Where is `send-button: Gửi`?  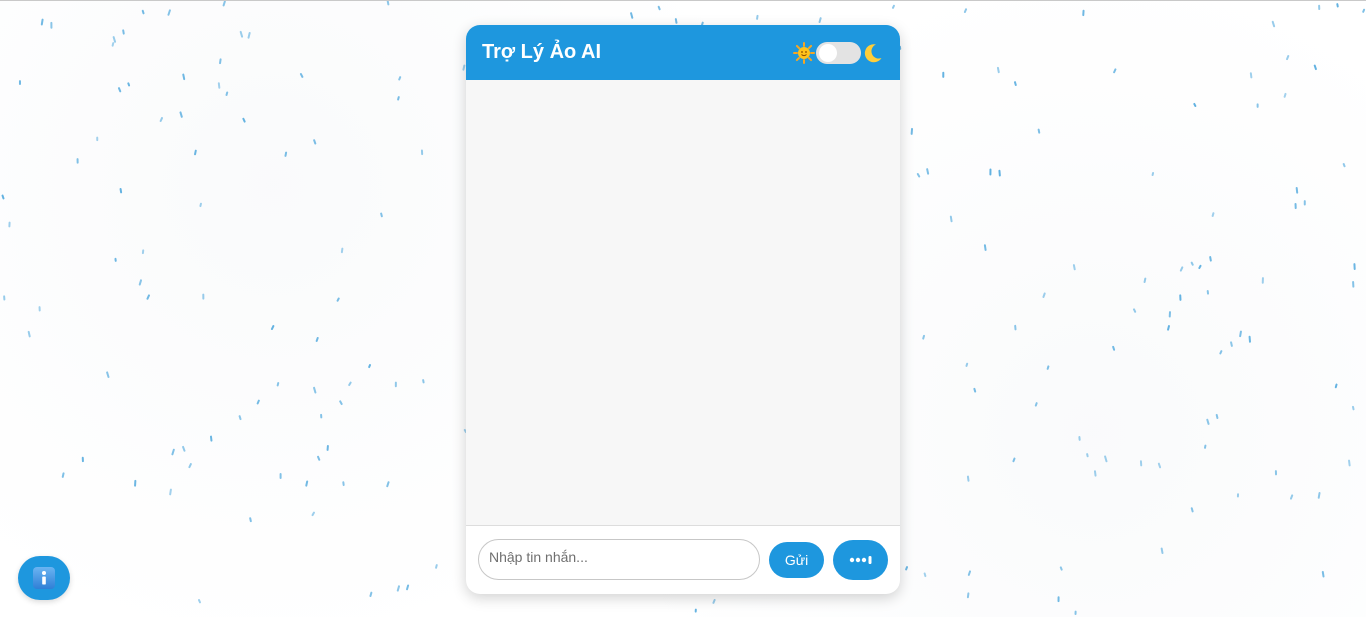 send-button: Gửi is located at coordinates (796, 560).